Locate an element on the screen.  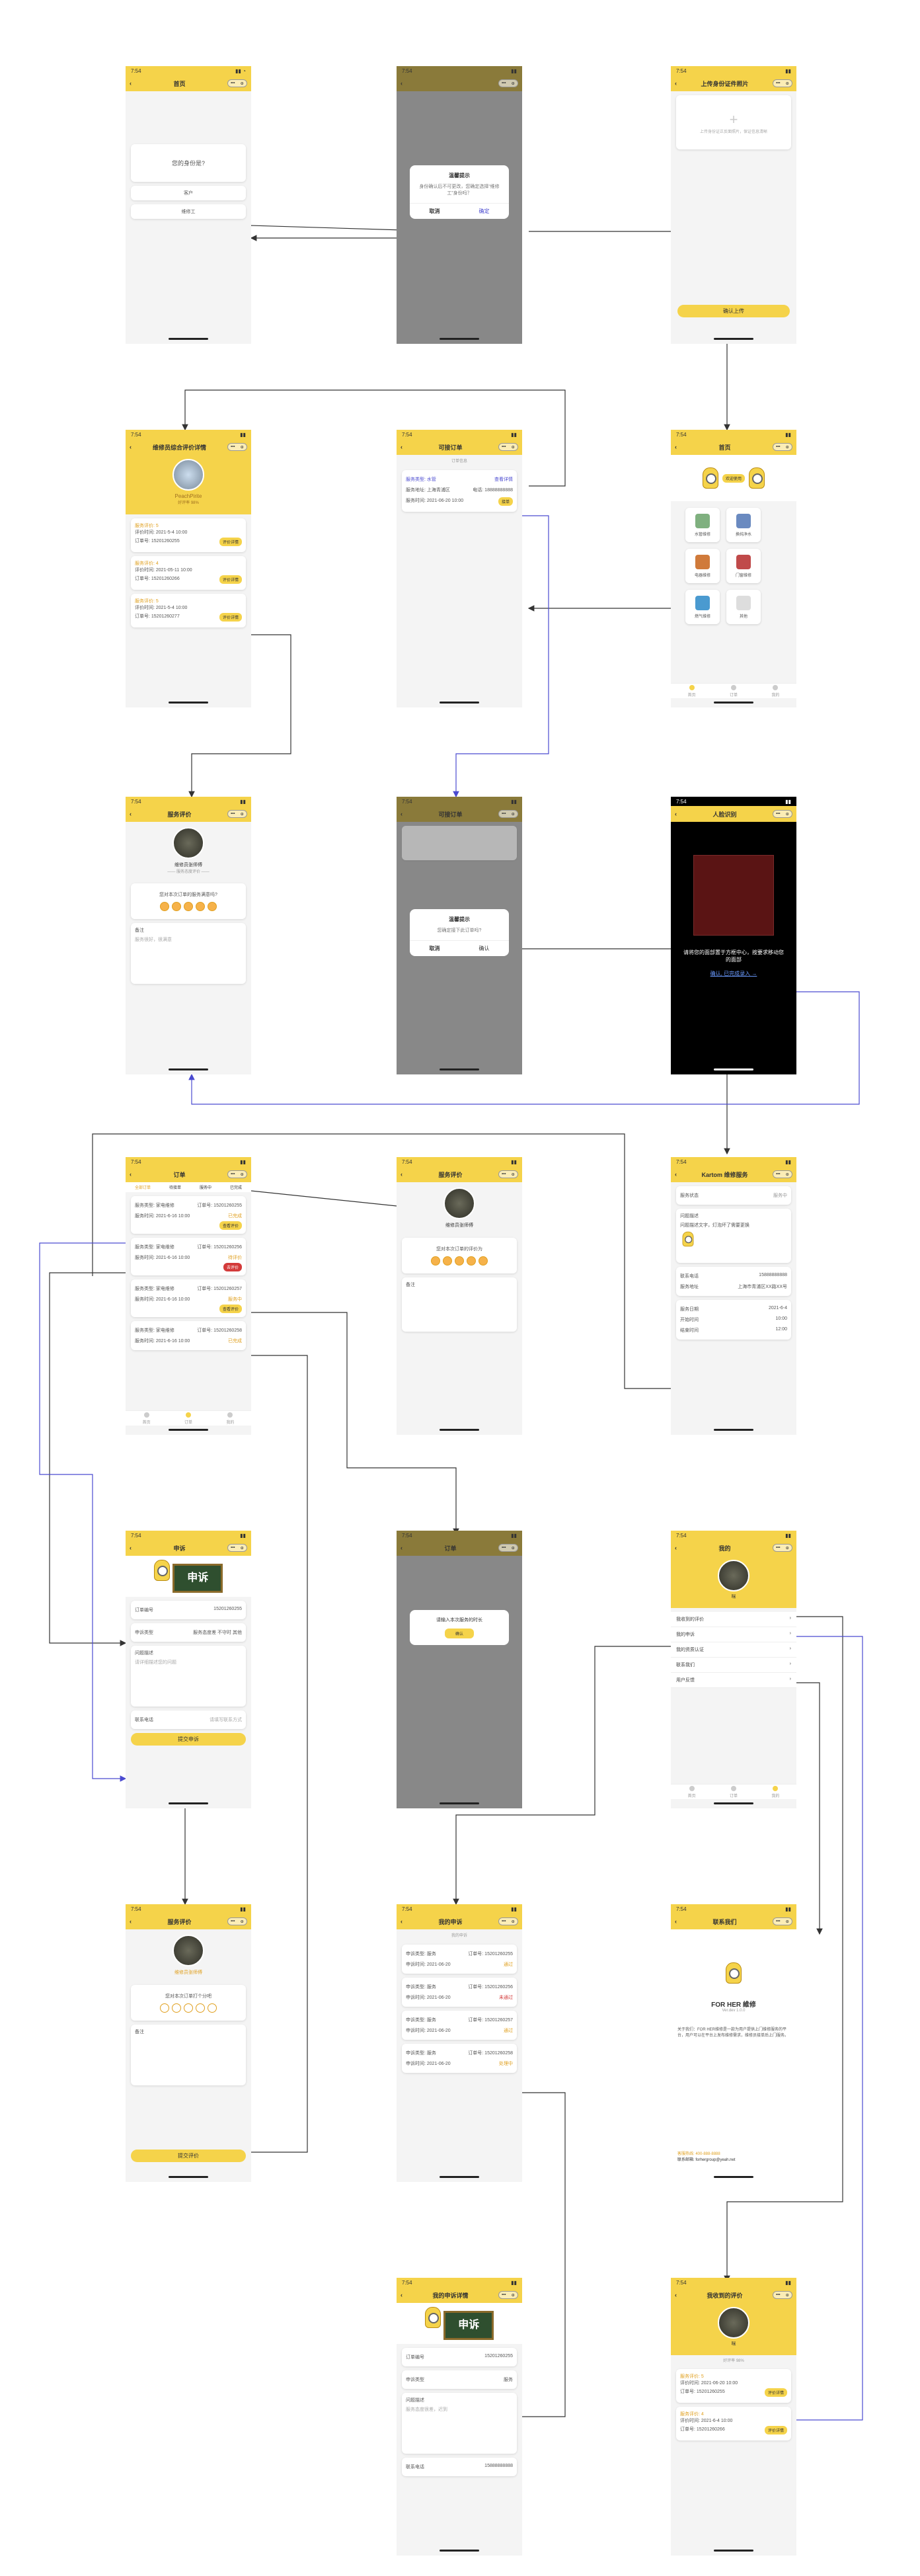
upload-box: + 上传身份证正反面照片，保证信息清晰 is located at coordinates (733, 122).